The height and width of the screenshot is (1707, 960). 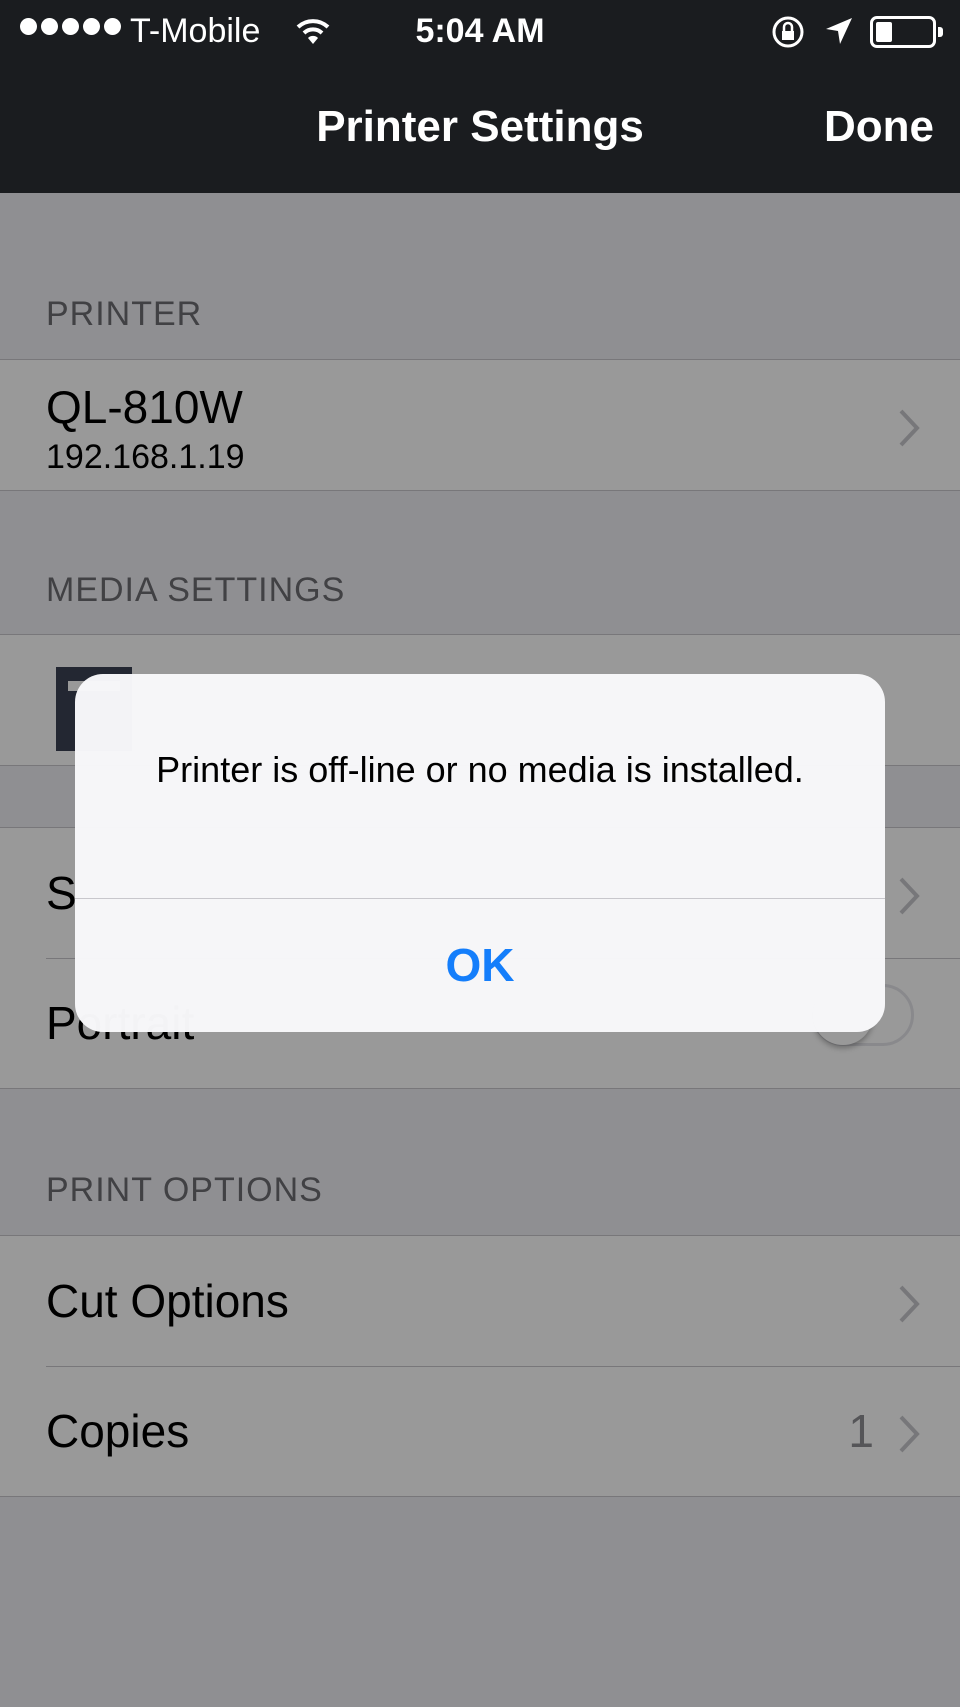 What do you see at coordinates (788, 36) in the screenshot?
I see `rotation-lock-icon` at bounding box center [788, 36].